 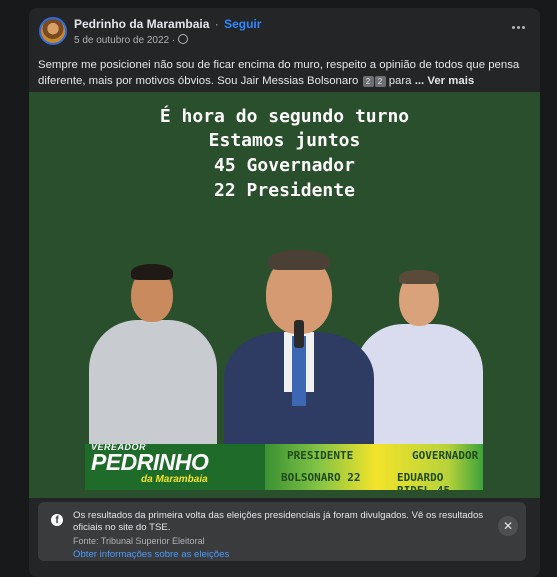 What do you see at coordinates (284, 116) in the screenshot?
I see `headline-line-1: É hora do segundo turno` at bounding box center [284, 116].